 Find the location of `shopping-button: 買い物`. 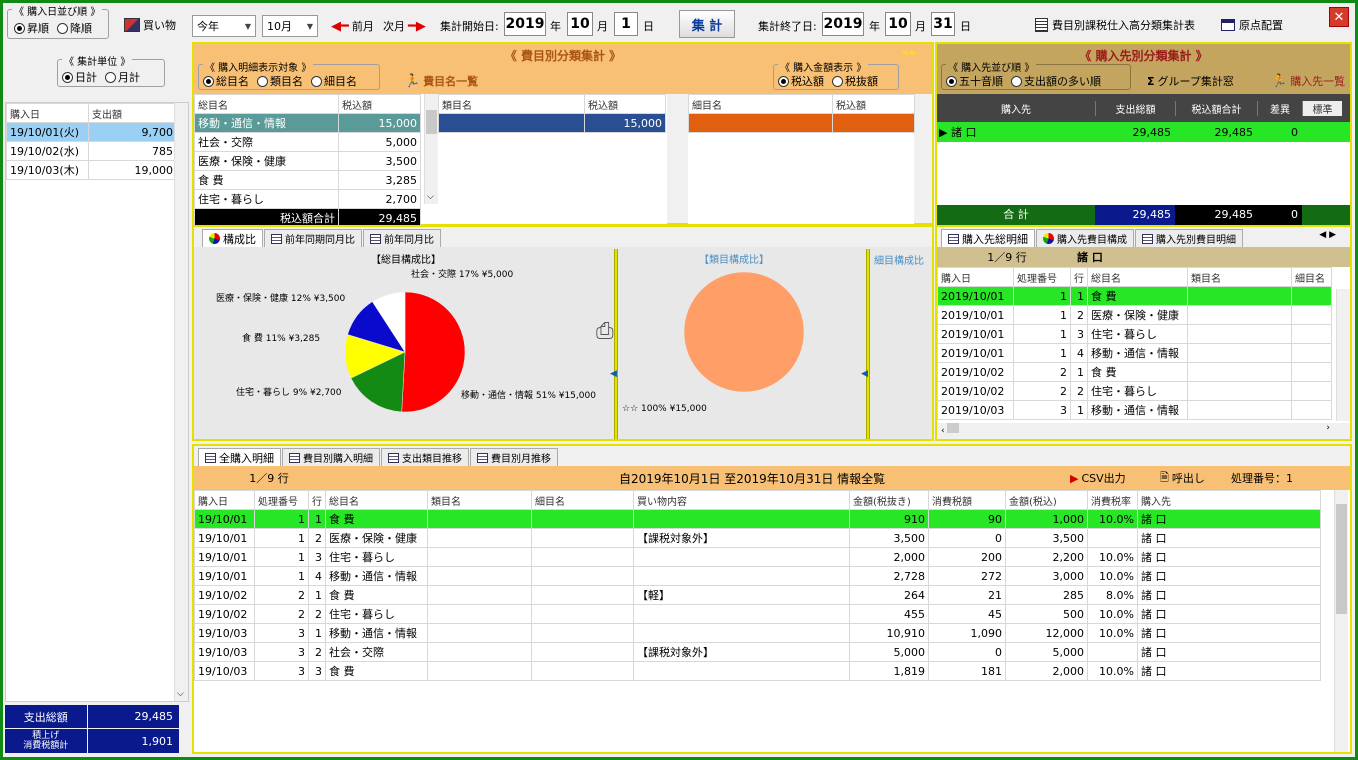

shopping-button: 買い物 is located at coordinates (150, 25).